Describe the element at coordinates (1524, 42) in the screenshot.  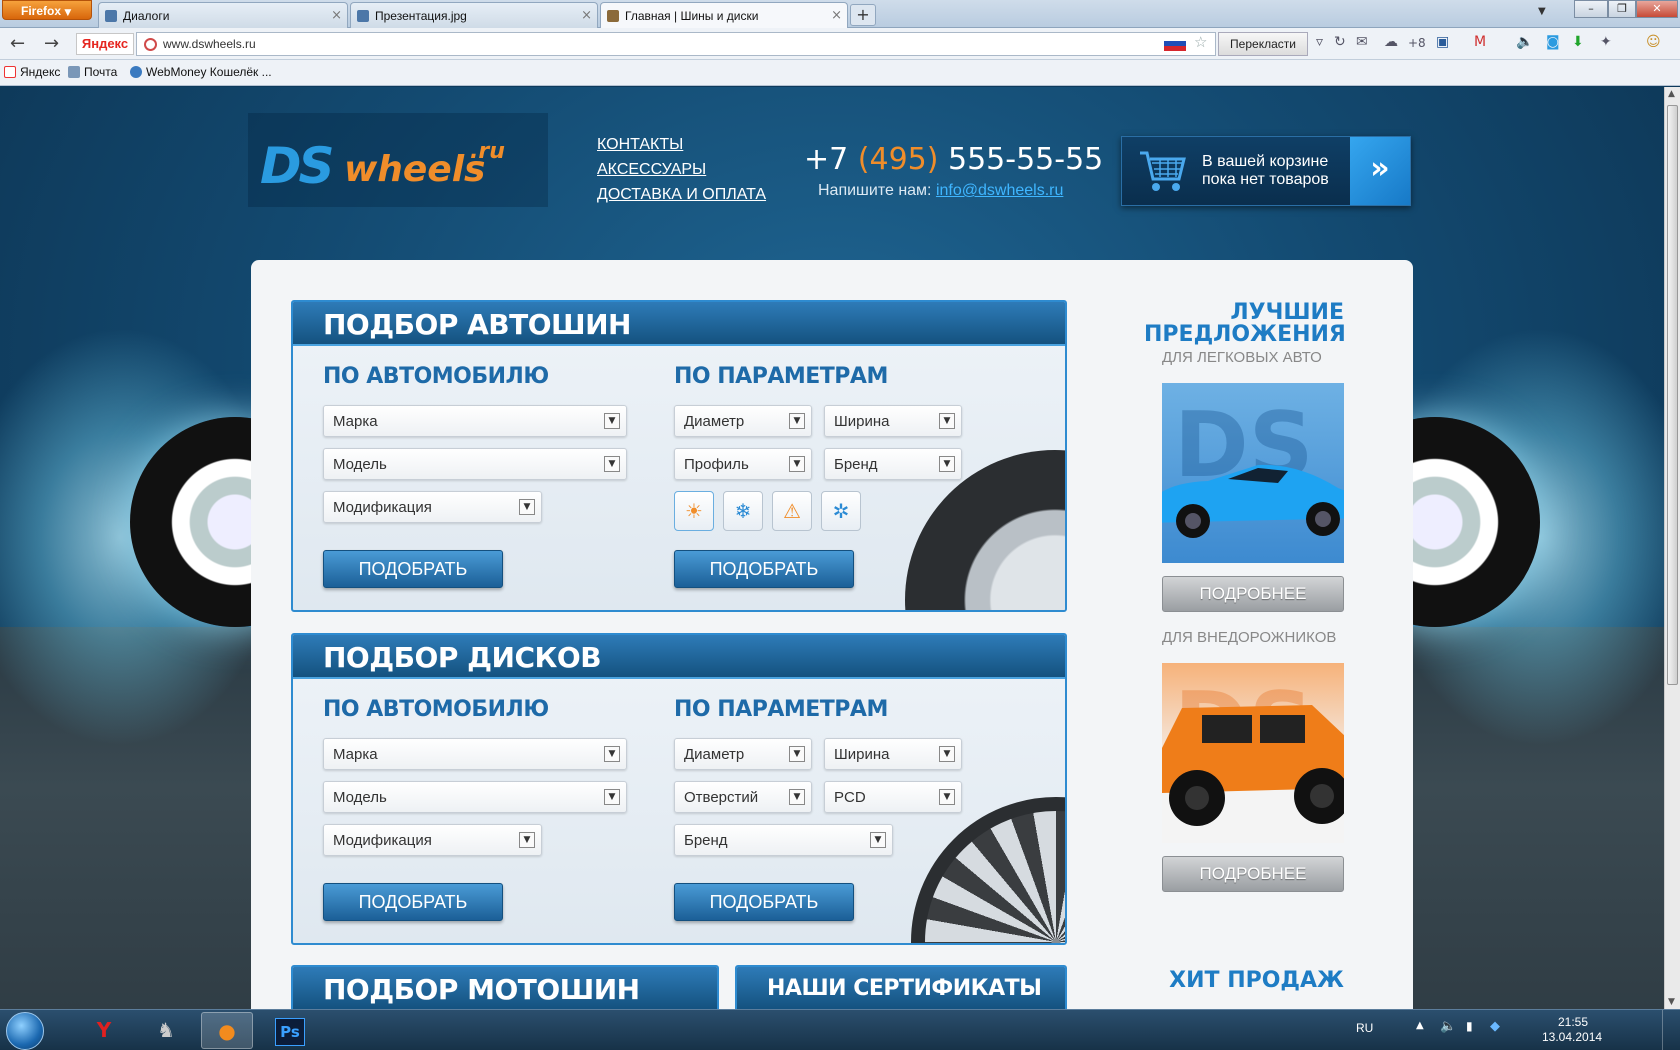
I see `speaker-icon: 🔈` at that location.